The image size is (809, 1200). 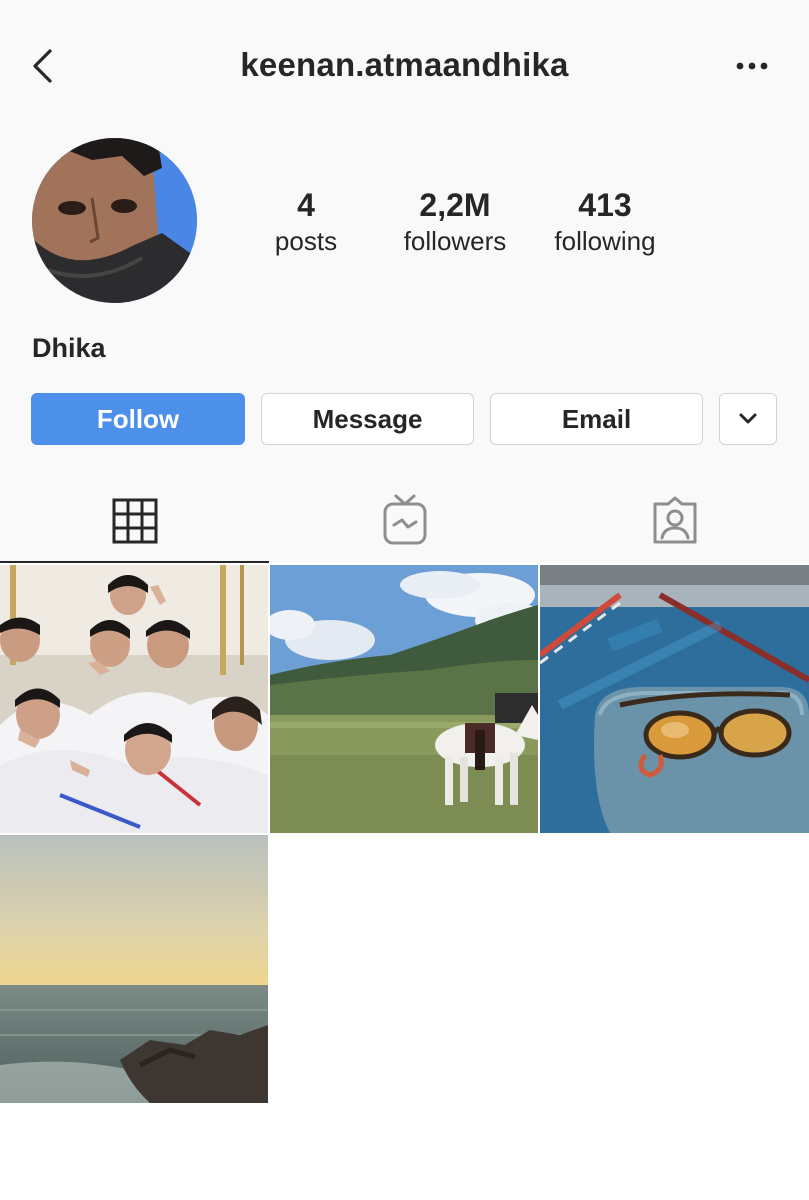 What do you see at coordinates (596, 419) in the screenshot?
I see `email-button: Email` at bounding box center [596, 419].